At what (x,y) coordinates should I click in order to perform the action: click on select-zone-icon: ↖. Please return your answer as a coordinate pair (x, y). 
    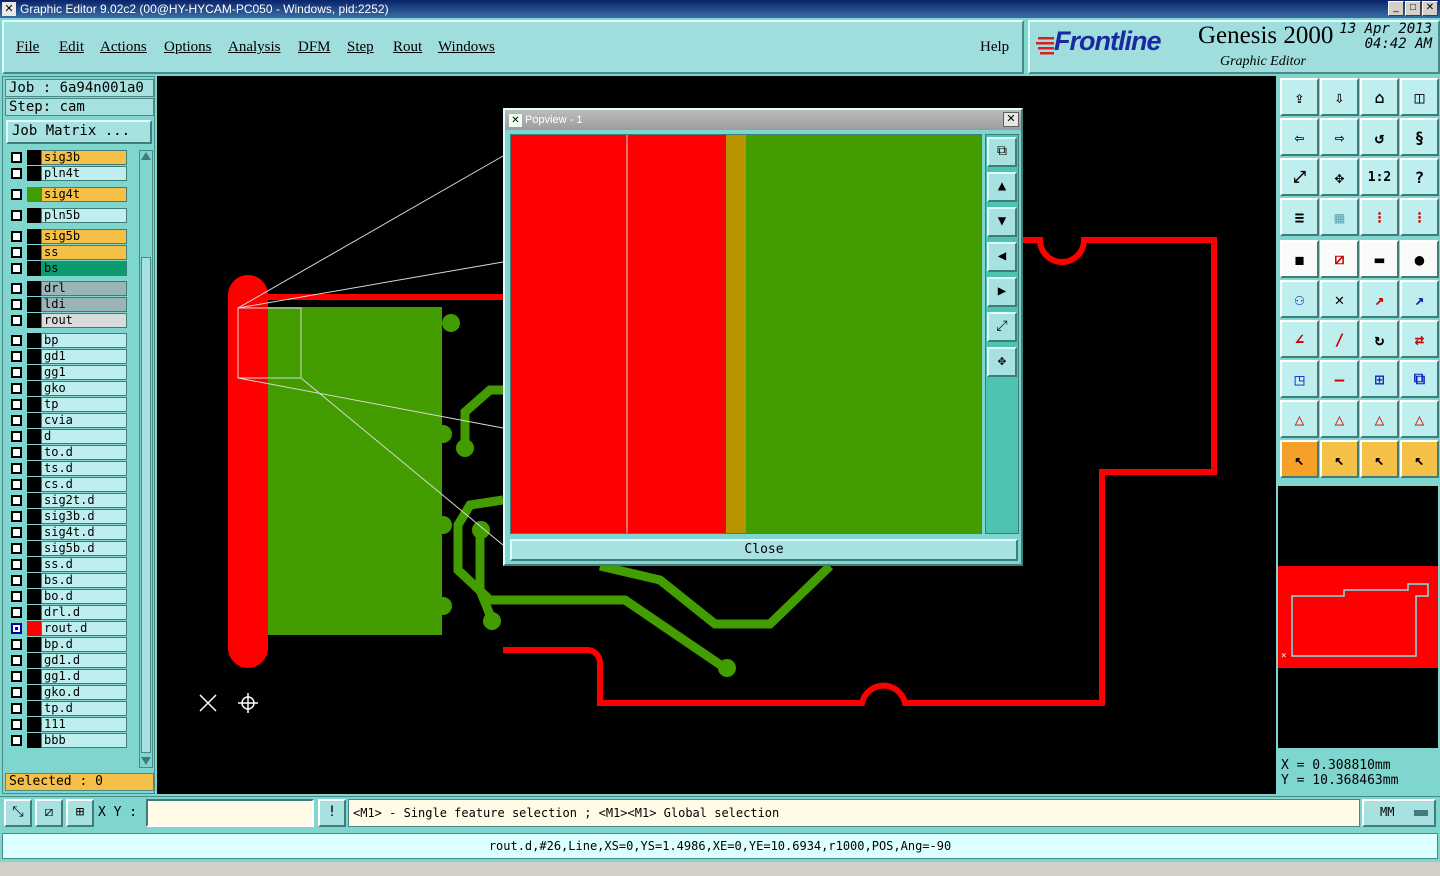
    Looking at the image, I should click on (1379, 459).